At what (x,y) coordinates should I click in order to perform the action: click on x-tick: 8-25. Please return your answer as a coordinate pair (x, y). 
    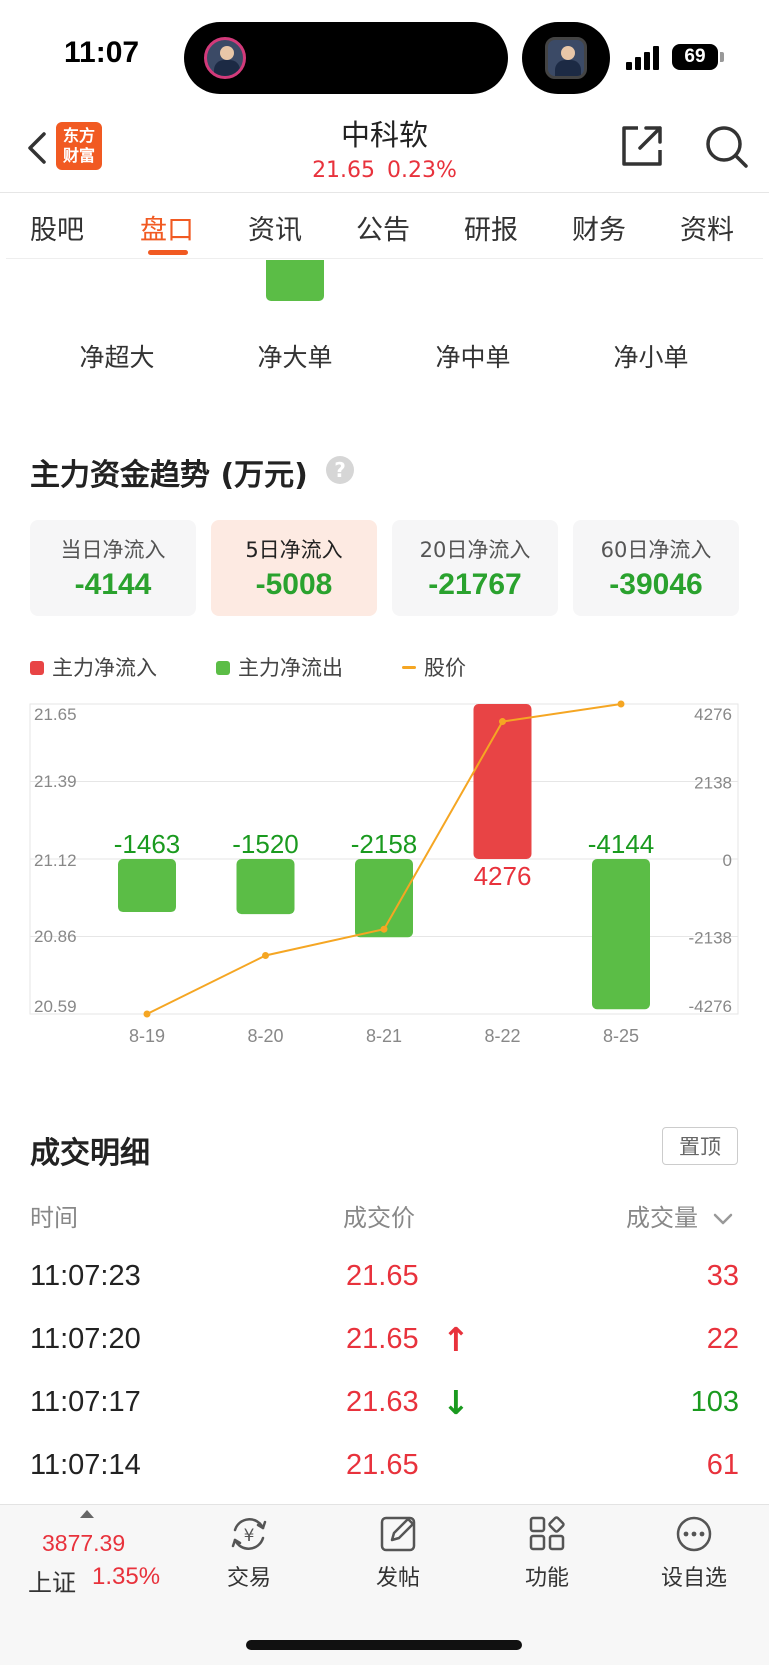
    Looking at the image, I should click on (621, 1036).